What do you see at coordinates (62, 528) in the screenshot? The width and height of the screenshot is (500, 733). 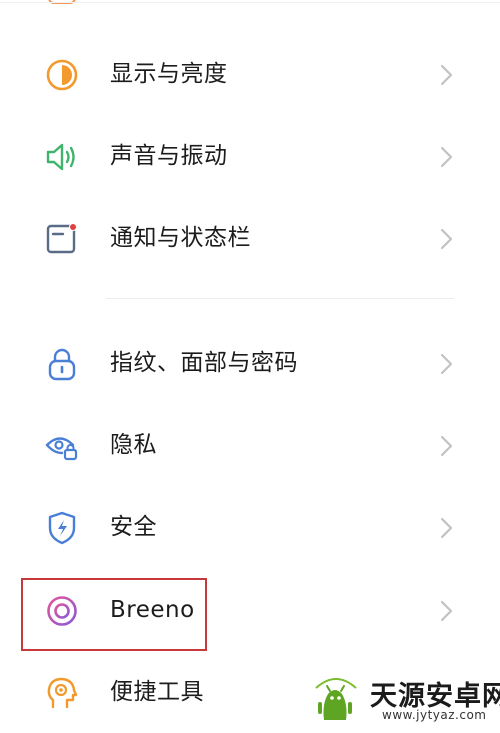 I see `security-shield-icon` at bounding box center [62, 528].